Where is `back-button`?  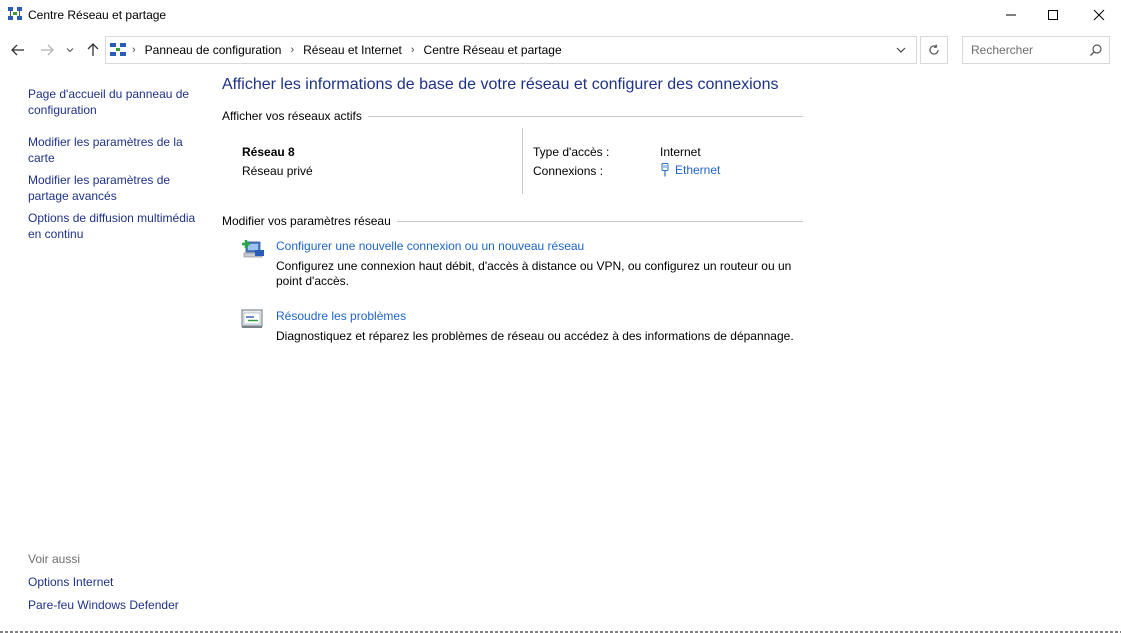 back-button is located at coordinates (18, 50).